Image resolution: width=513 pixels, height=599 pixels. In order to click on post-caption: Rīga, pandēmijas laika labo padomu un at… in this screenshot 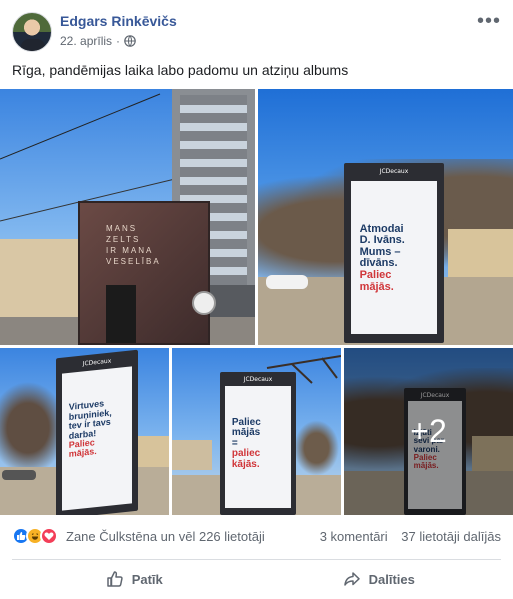, I will do `click(180, 70)`.